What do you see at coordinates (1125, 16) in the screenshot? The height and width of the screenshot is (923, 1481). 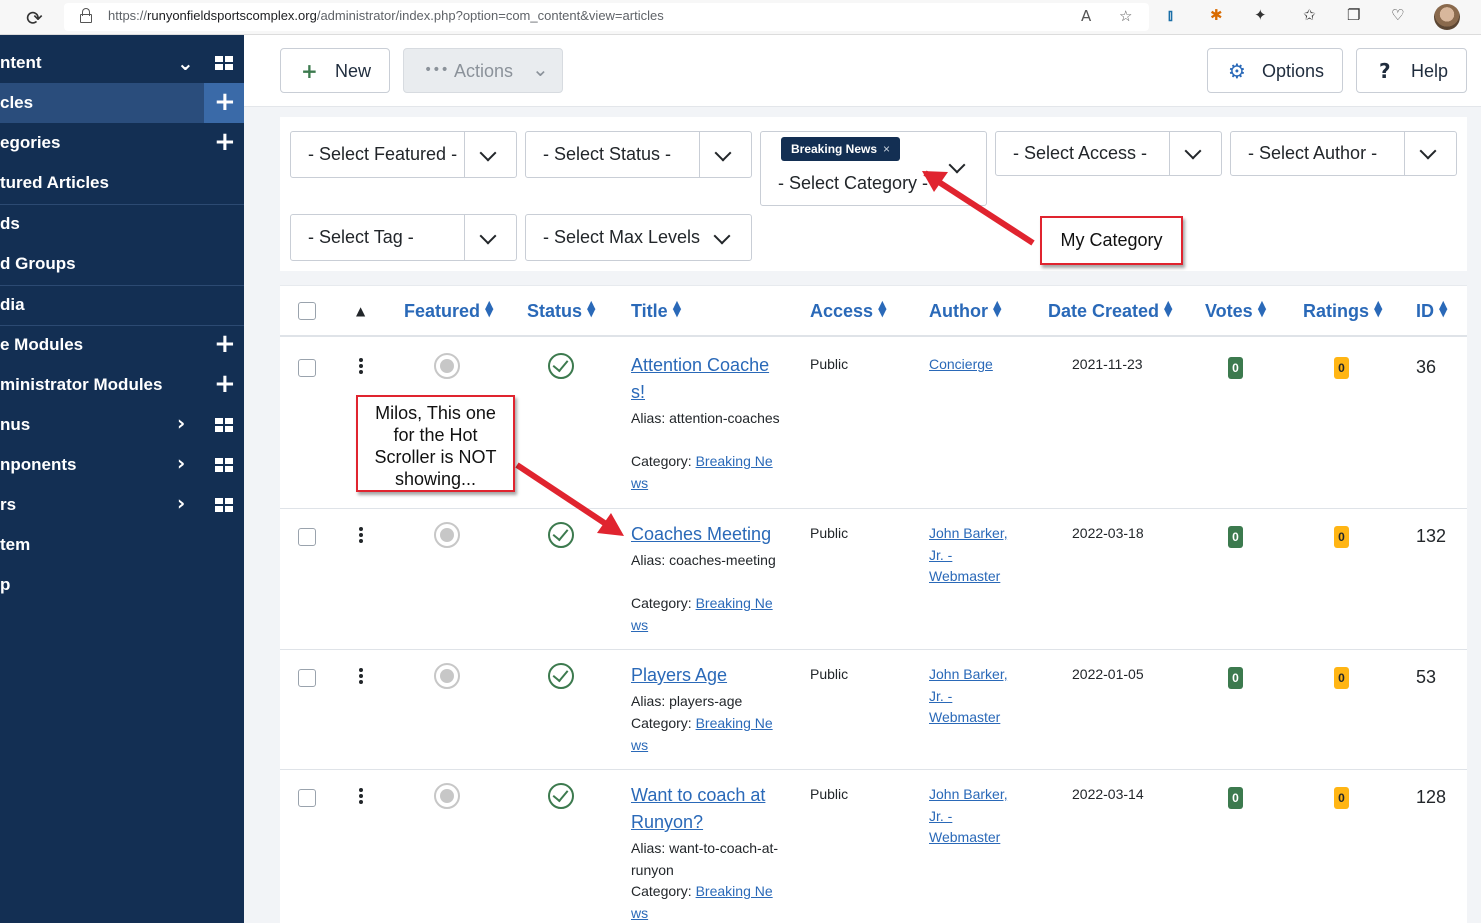 I see `favorite-add-icon: ☆` at bounding box center [1125, 16].